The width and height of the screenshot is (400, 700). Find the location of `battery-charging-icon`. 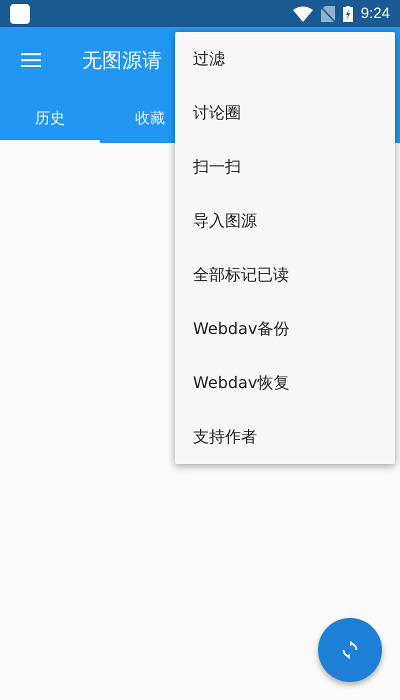

battery-charging-icon is located at coordinates (347, 14).